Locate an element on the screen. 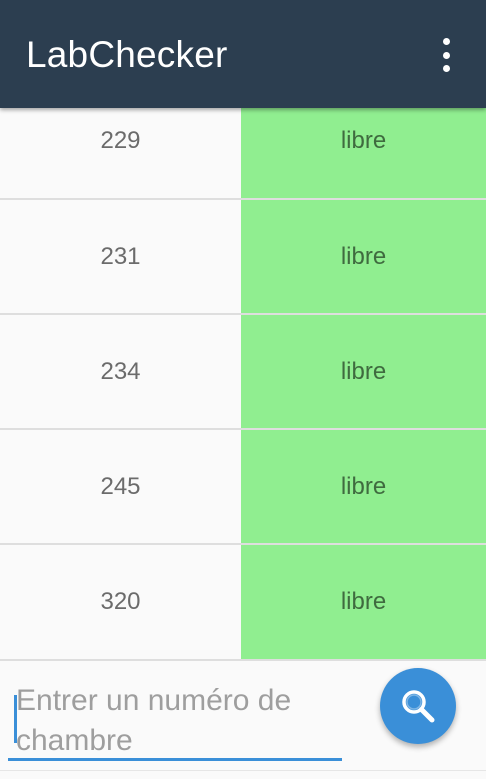 The height and width of the screenshot is (779, 486). list-item: 245 libre is located at coordinates (243, 487).